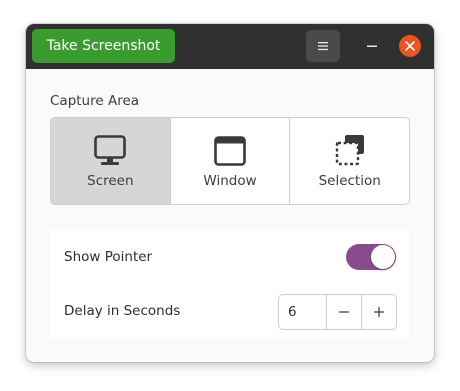 Image resolution: width=460 pixels, height=391 pixels. I want to click on show-pointer-row: Show Pointer, so click(229, 257).